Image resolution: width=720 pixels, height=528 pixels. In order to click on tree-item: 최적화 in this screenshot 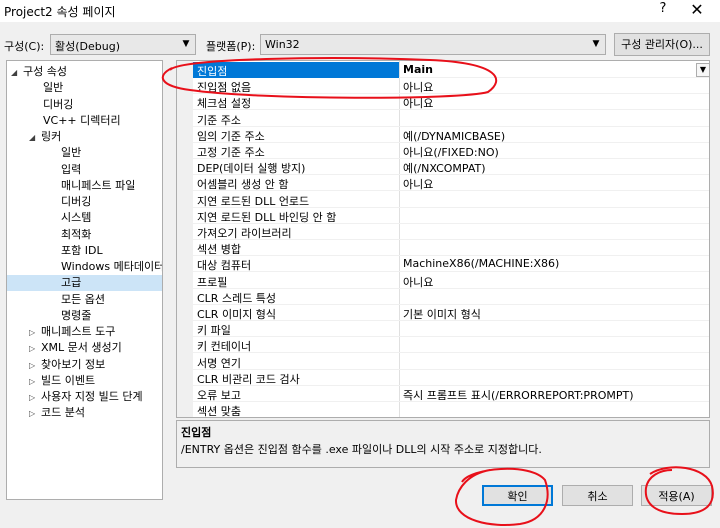, I will do `click(76, 235)`.